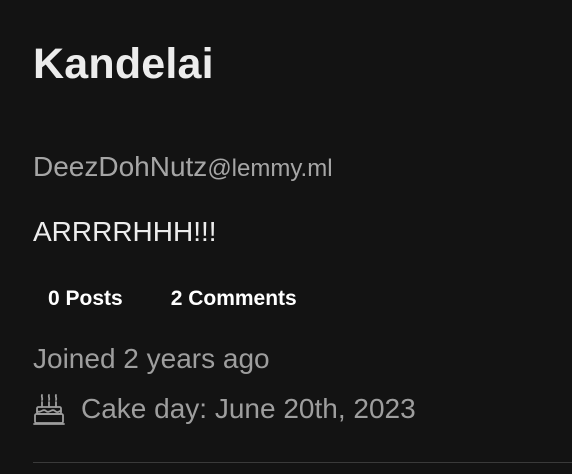  Describe the element at coordinates (85, 298) in the screenshot. I see `posts-count: 0 Posts` at that location.